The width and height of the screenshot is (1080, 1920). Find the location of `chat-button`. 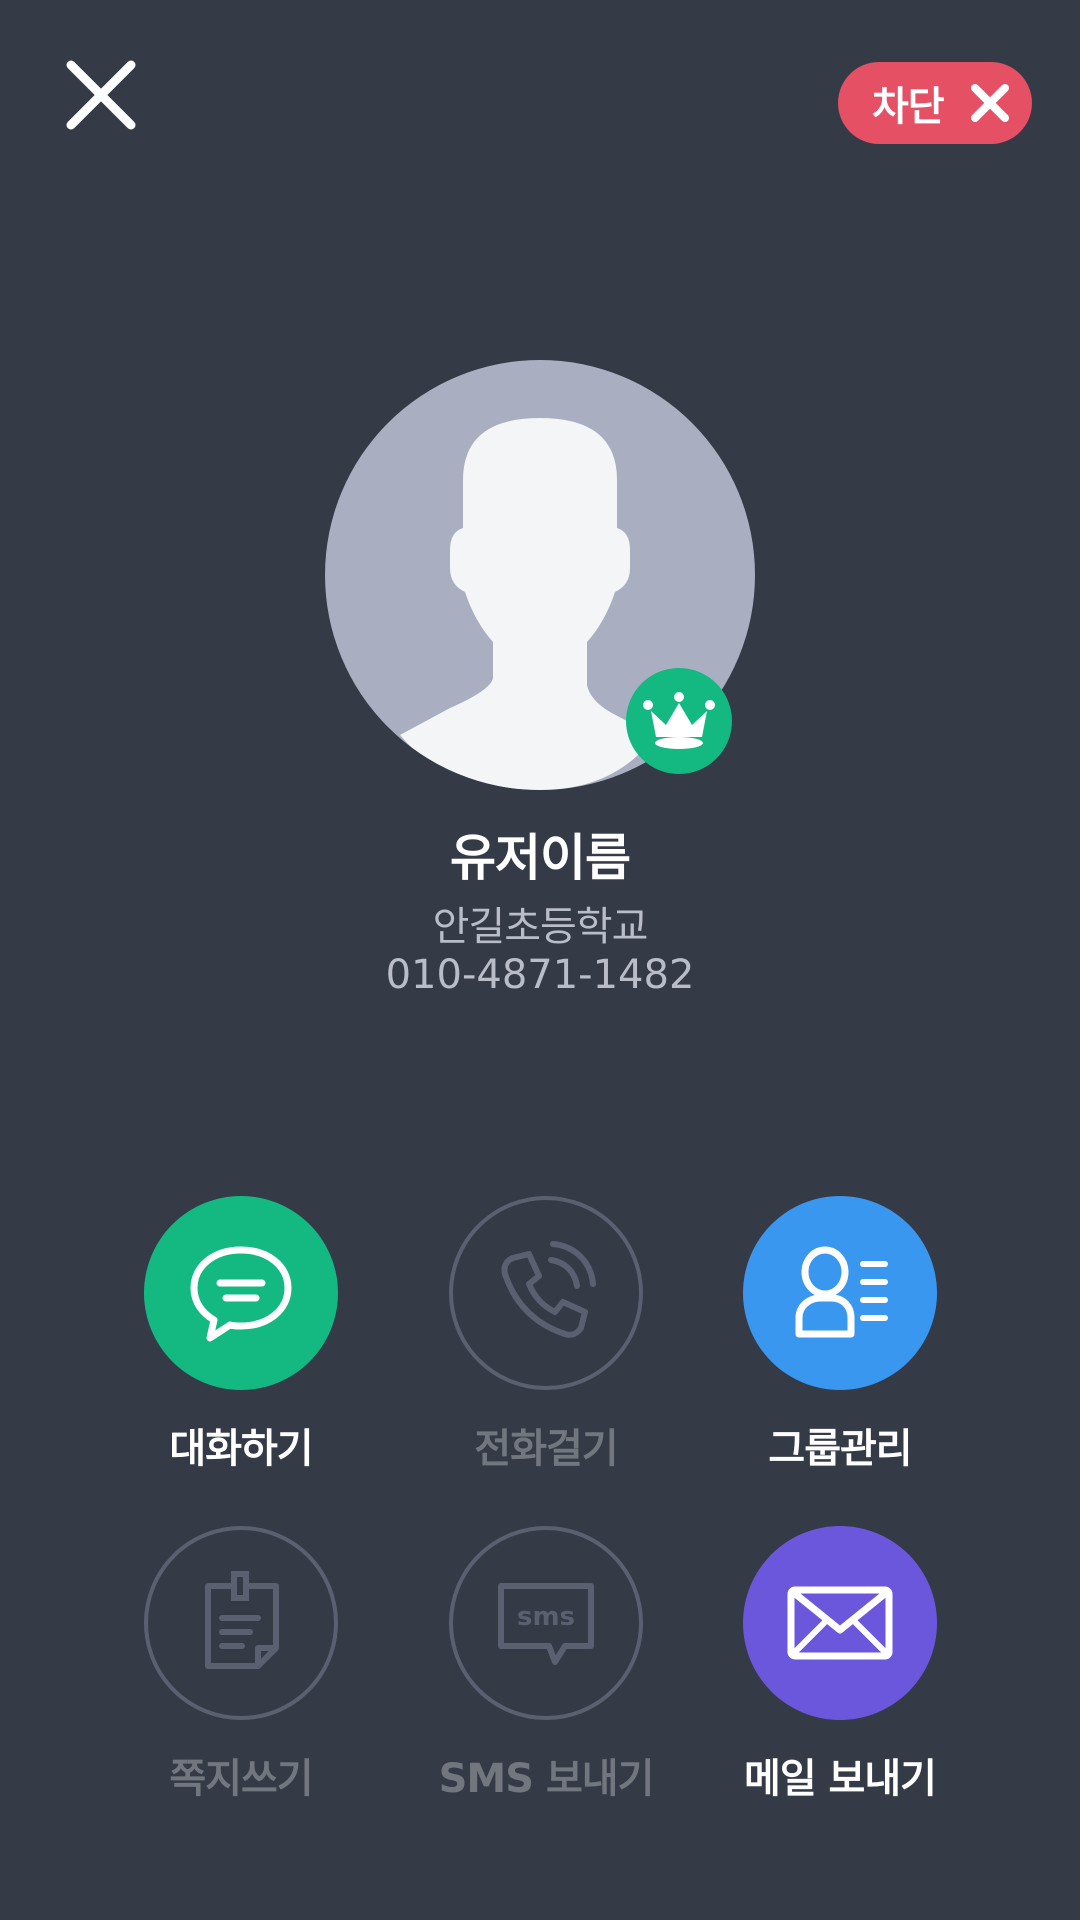

chat-button is located at coordinates (241, 1293).